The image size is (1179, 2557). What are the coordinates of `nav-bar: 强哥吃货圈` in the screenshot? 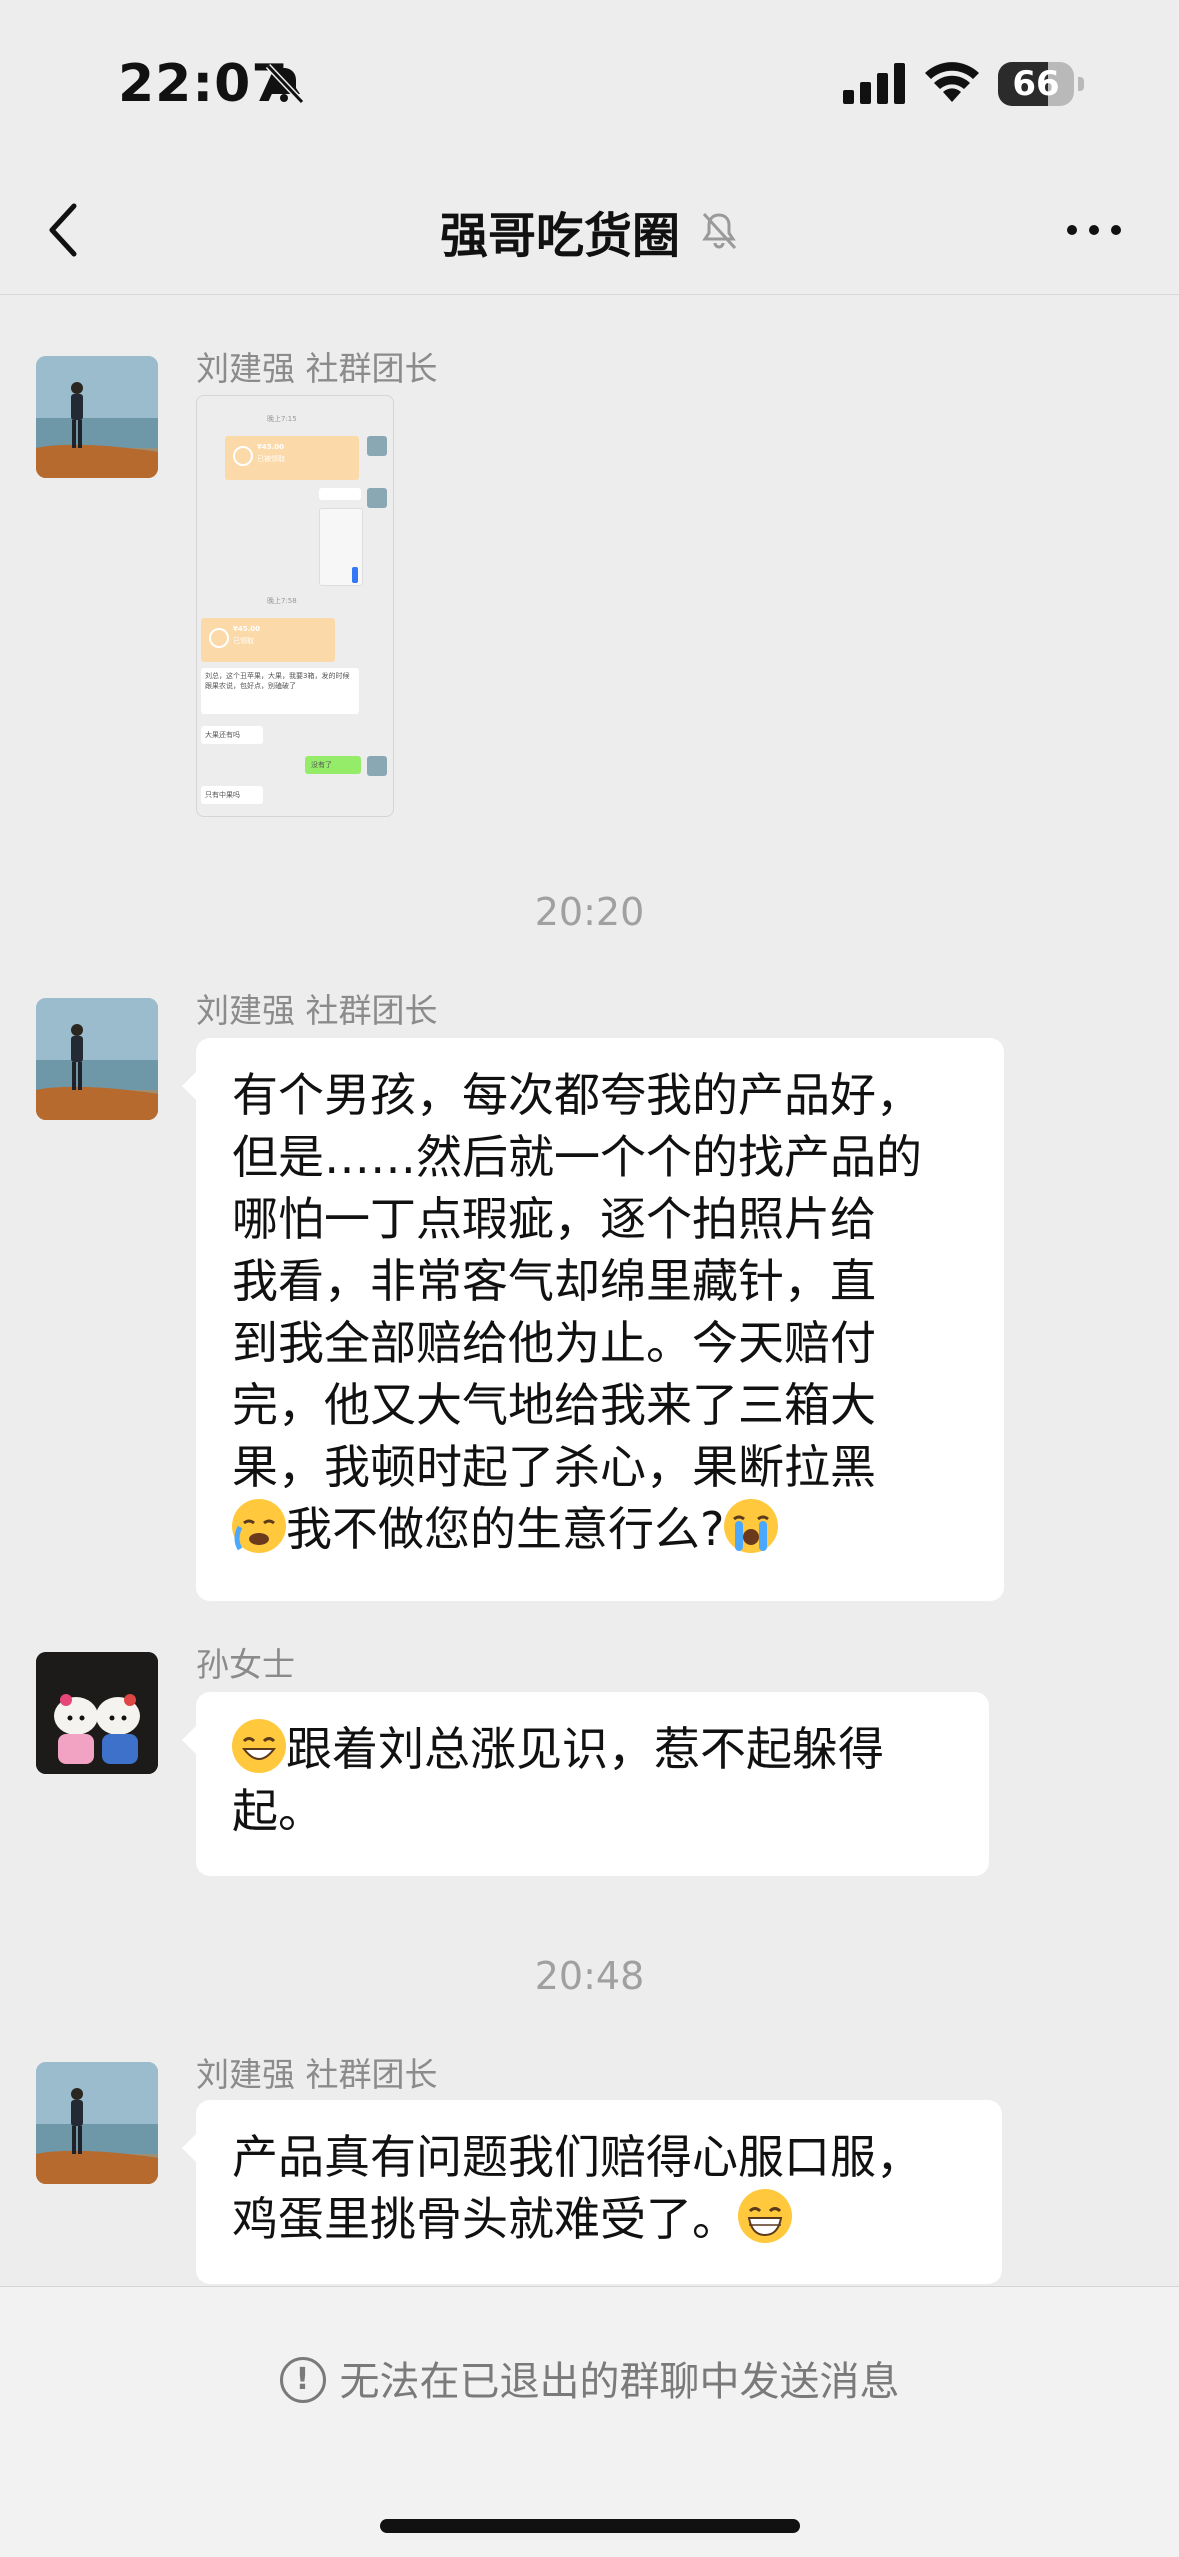 It's located at (589, 232).